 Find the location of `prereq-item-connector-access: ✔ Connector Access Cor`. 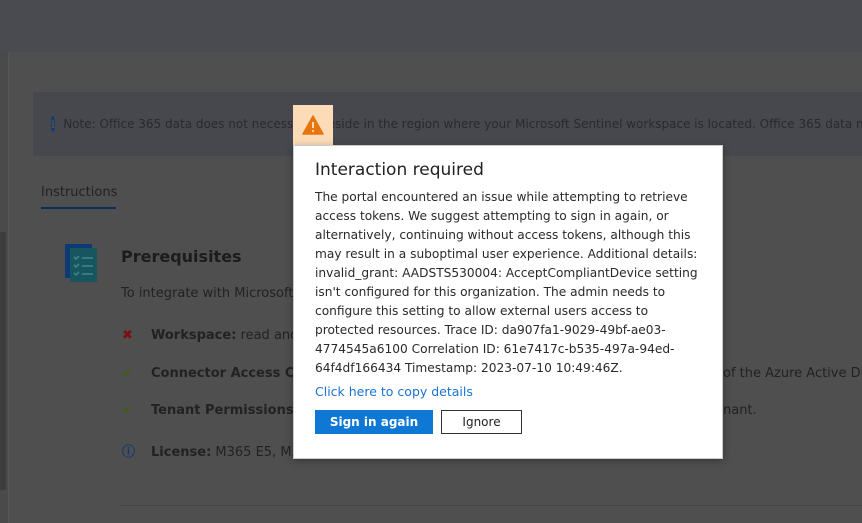

prereq-item-connector-access: ✔ Connector Access Cor is located at coordinates (216, 373).